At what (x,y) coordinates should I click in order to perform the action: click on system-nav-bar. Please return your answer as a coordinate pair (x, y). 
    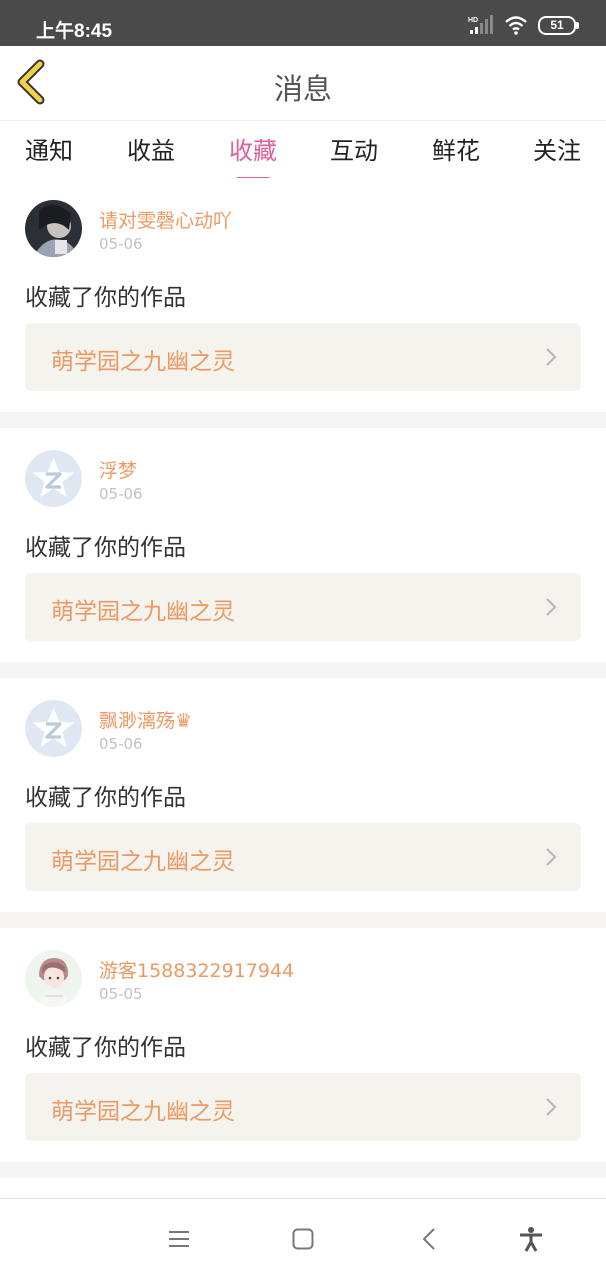
    Looking at the image, I should click on (303, 1239).